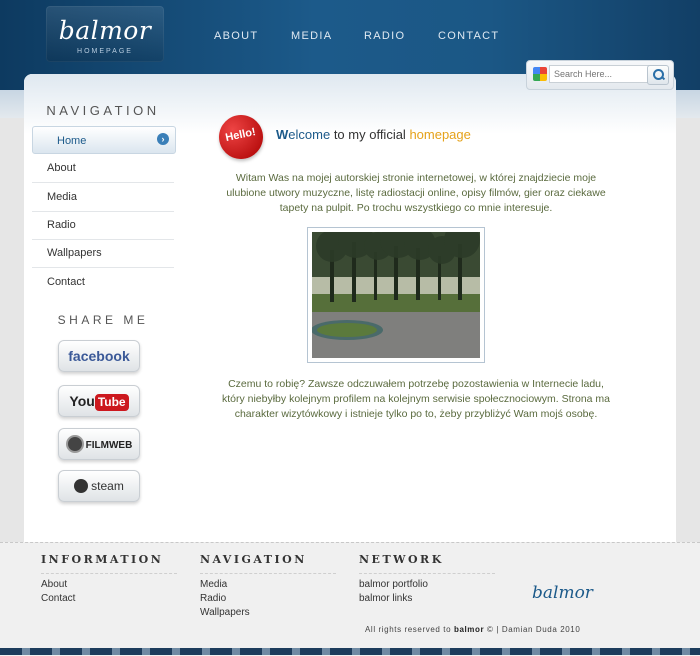  What do you see at coordinates (350, 651) in the screenshot?
I see `footer-stripe` at bounding box center [350, 651].